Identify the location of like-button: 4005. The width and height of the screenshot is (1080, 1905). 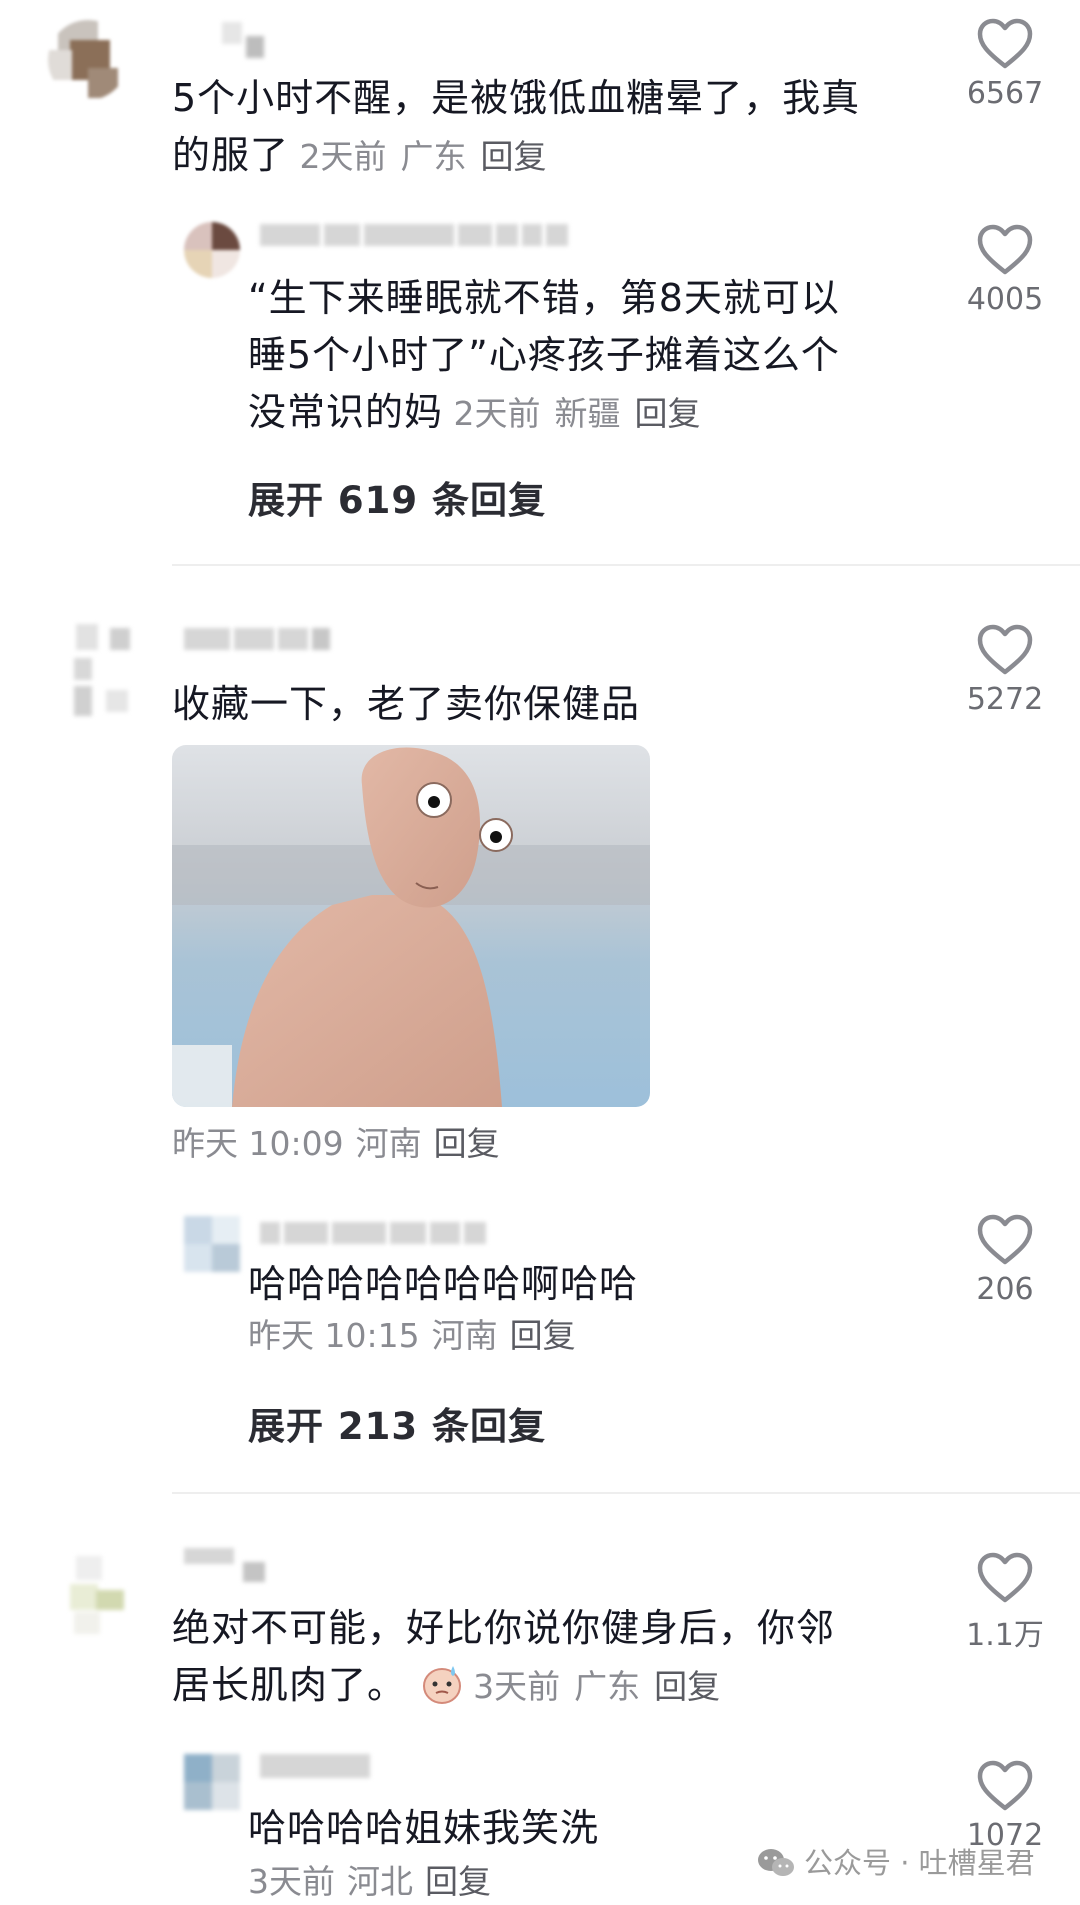
(1005, 270).